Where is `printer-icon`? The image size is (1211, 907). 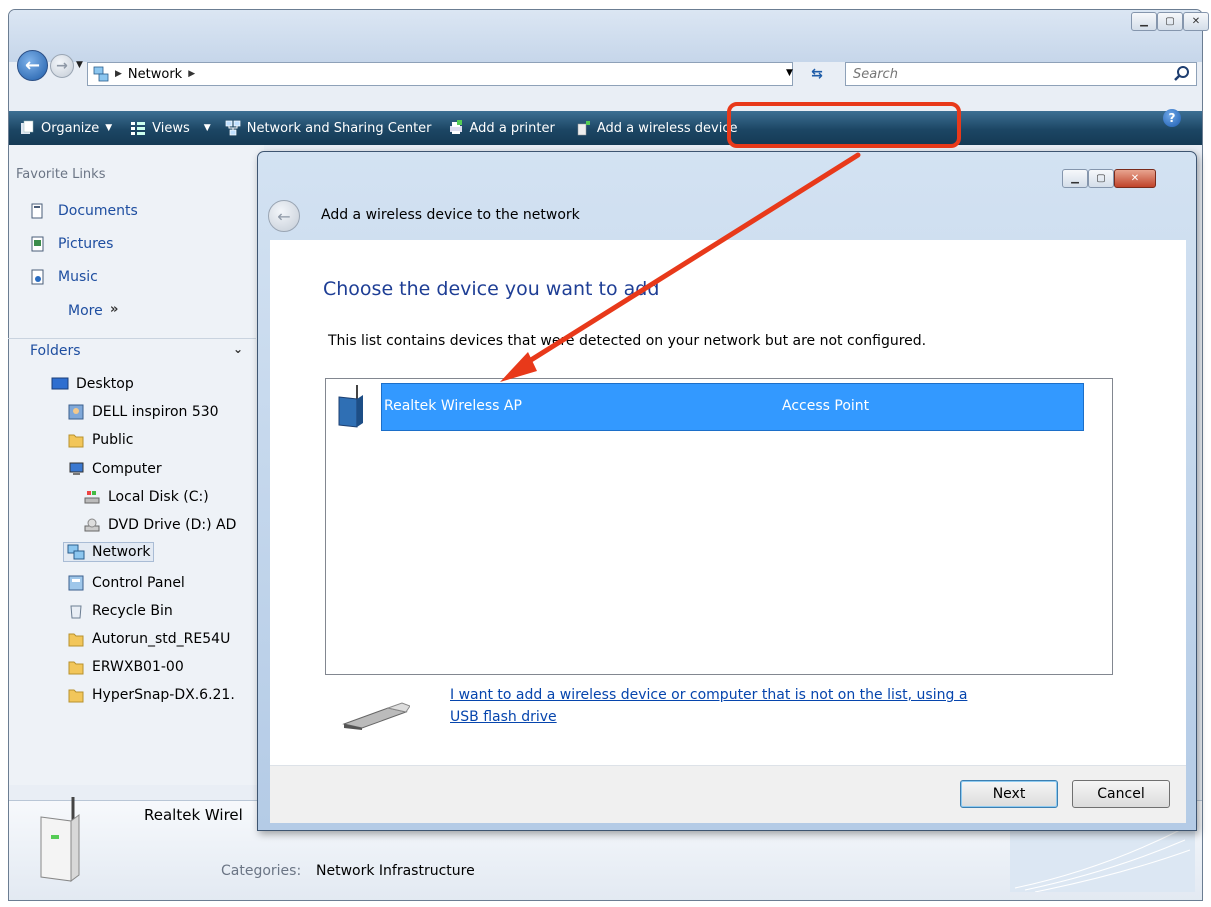 printer-icon is located at coordinates (455, 127).